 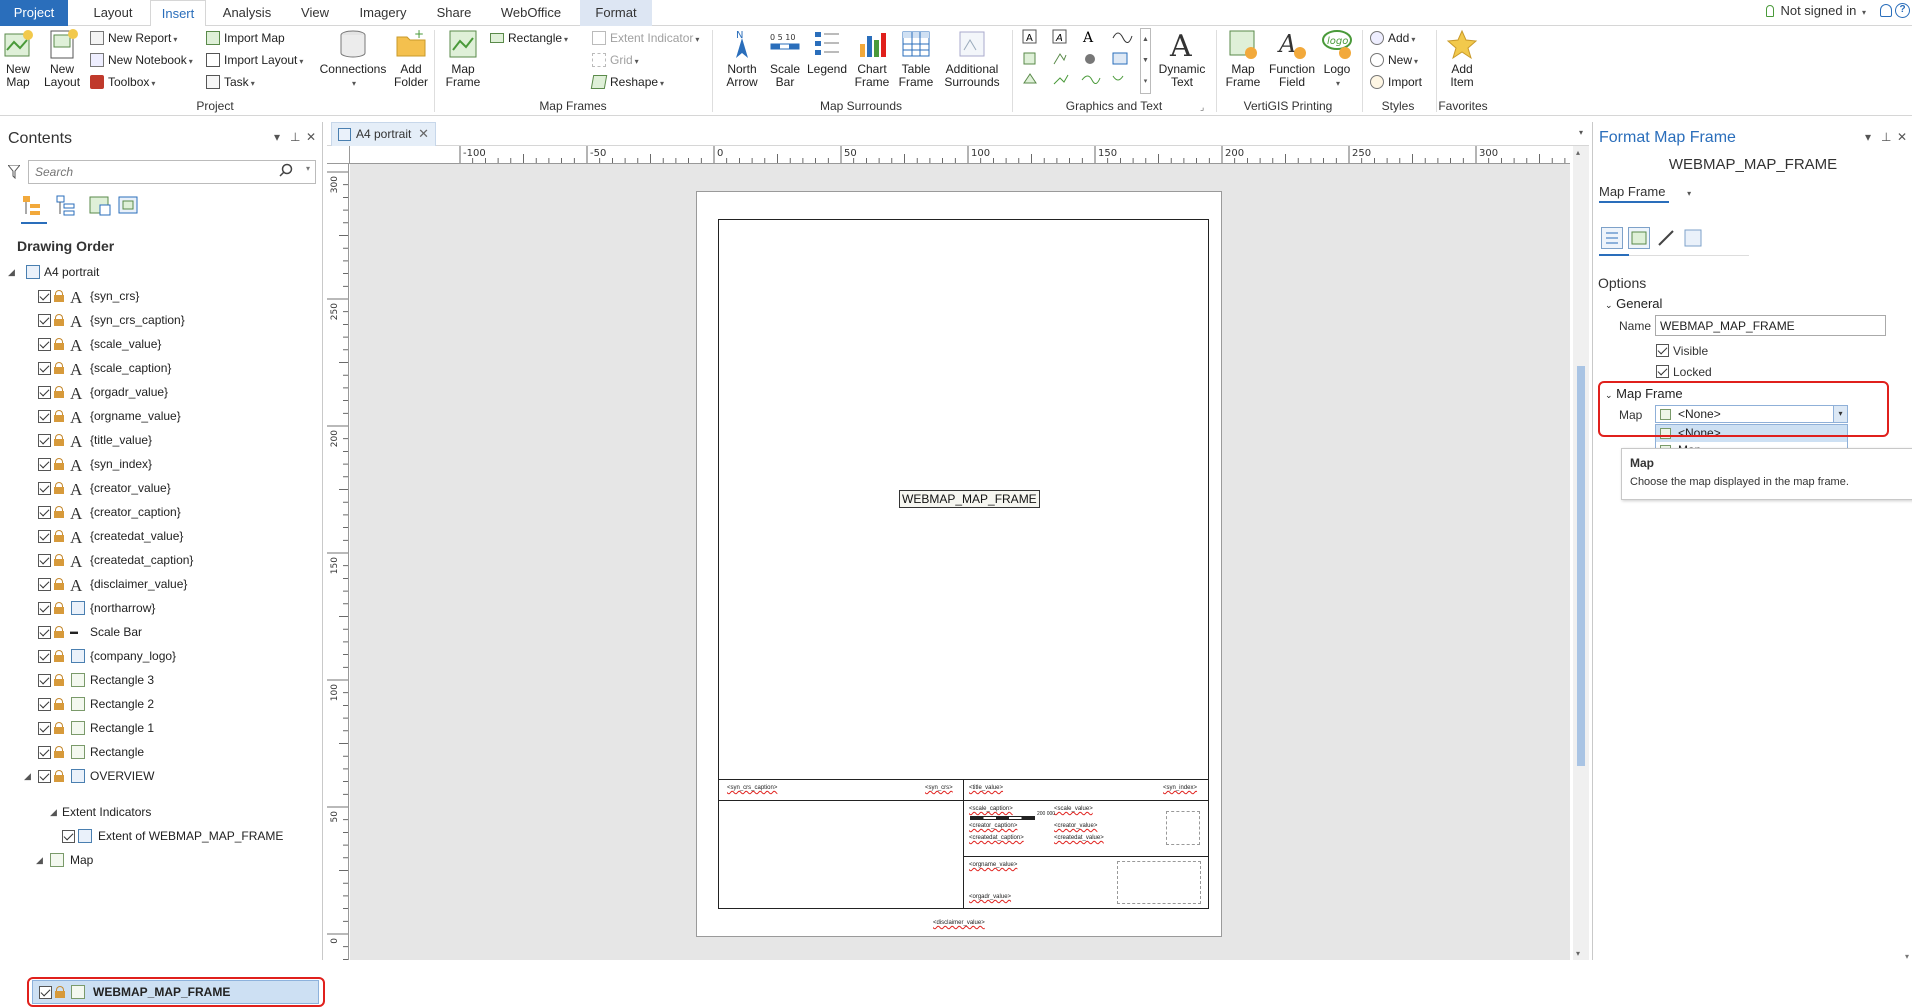 What do you see at coordinates (34, 13) in the screenshot?
I see `tab-project: Project` at bounding box center [34, 13].